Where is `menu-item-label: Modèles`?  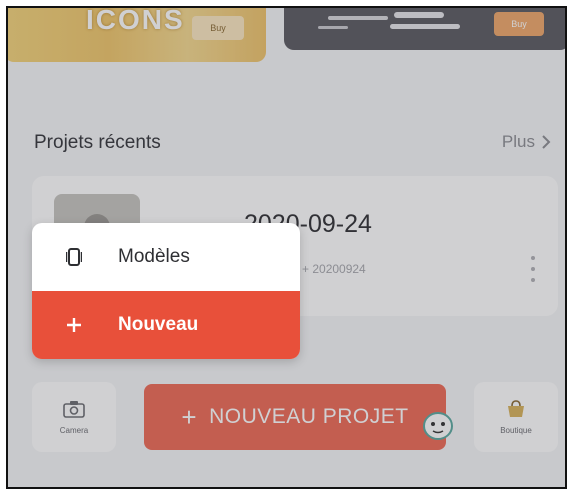
menu-item-label: Modèles is located at coordinates (154, 256).